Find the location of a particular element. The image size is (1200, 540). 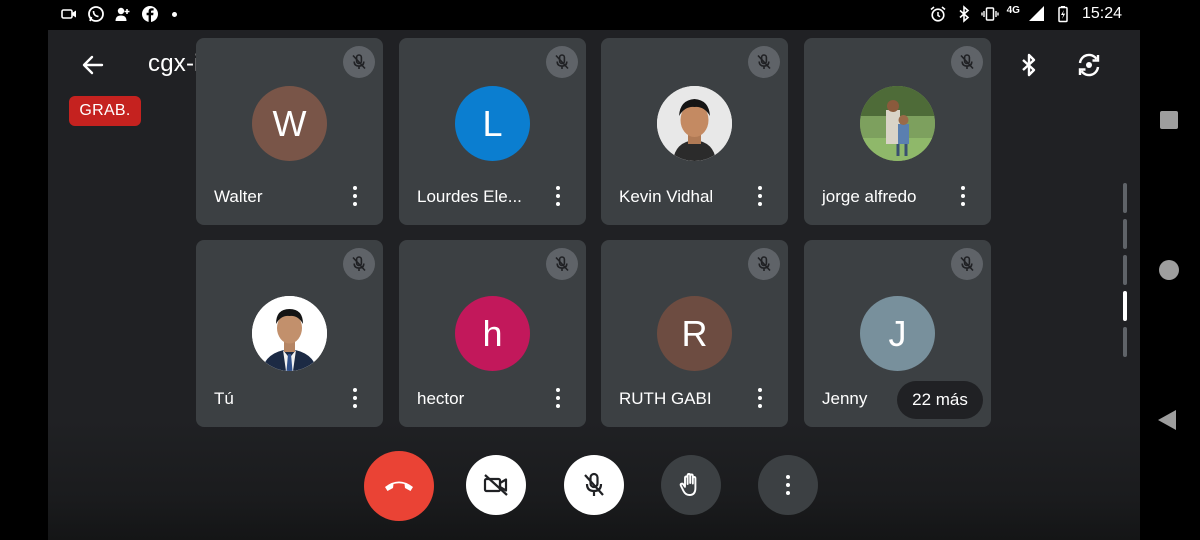

more-options-button is located at coordinates (788, 485).